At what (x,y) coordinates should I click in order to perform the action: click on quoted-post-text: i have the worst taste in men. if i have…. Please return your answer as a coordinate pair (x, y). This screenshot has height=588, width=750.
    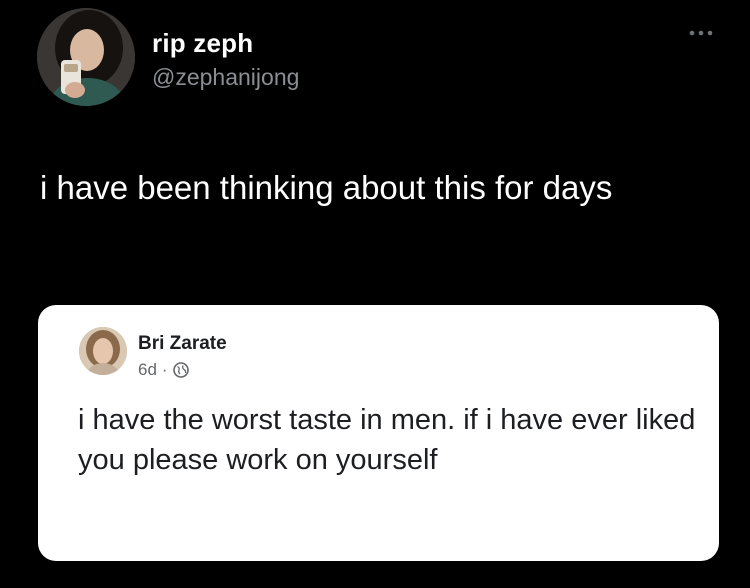
    Looking at the image, I should click on (387, 440).